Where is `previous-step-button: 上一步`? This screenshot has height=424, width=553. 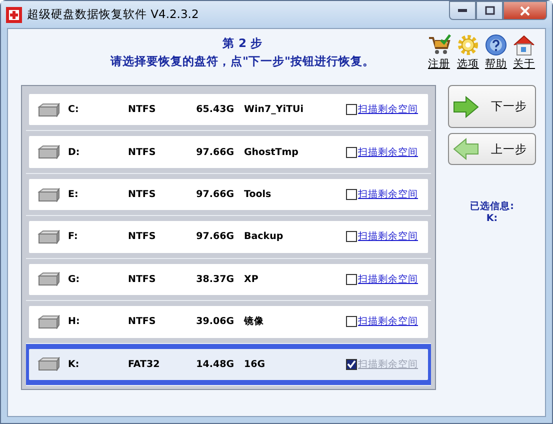 previous-step-button: 上一步 is located at coordinates (492, 149).